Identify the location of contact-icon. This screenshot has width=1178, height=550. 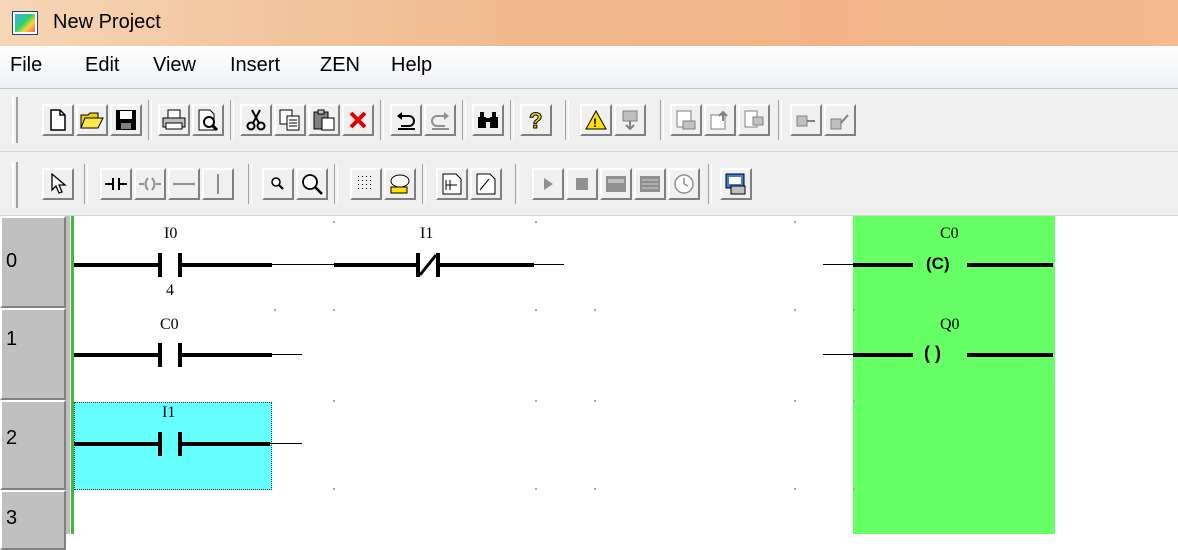
(116, 184).